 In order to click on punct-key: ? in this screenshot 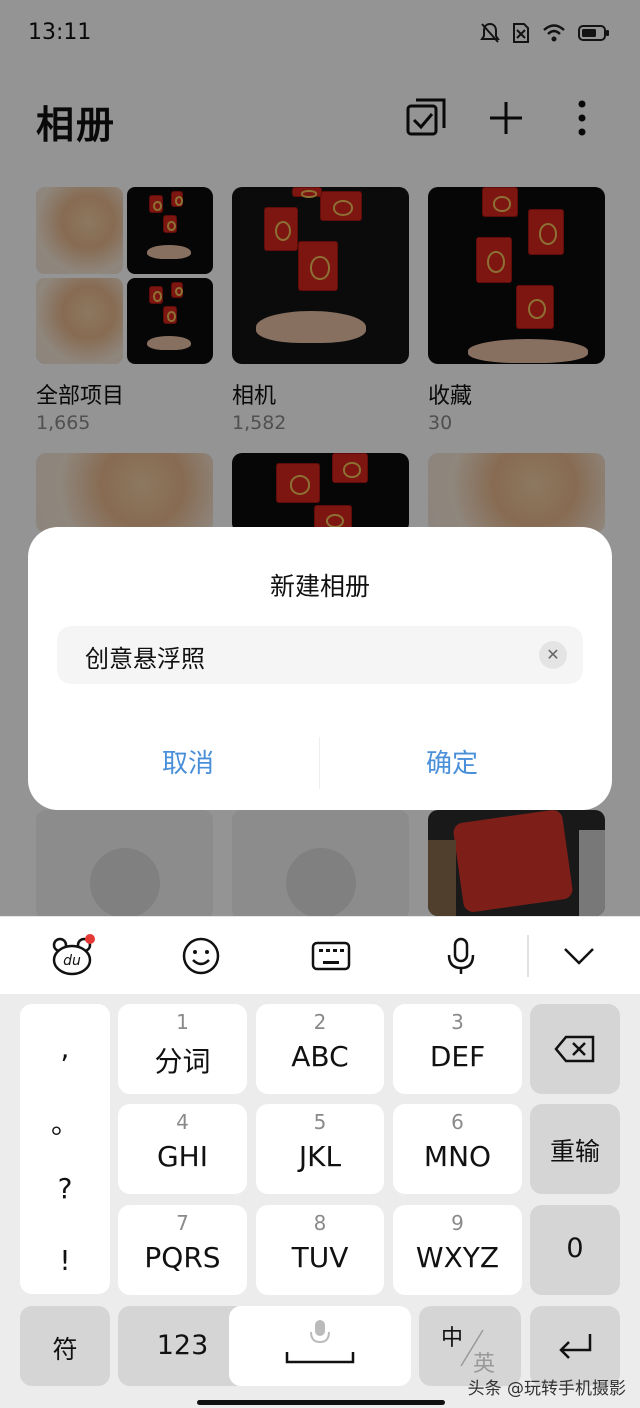, I will do `click(65, 1188)`.